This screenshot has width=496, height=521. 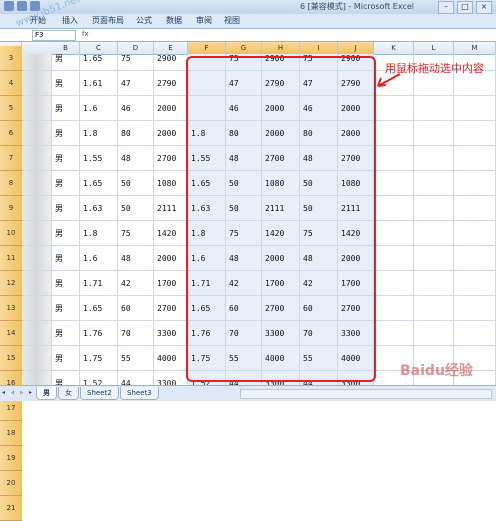 I want to click on cell-g: 44, so click(x=244, y=378).